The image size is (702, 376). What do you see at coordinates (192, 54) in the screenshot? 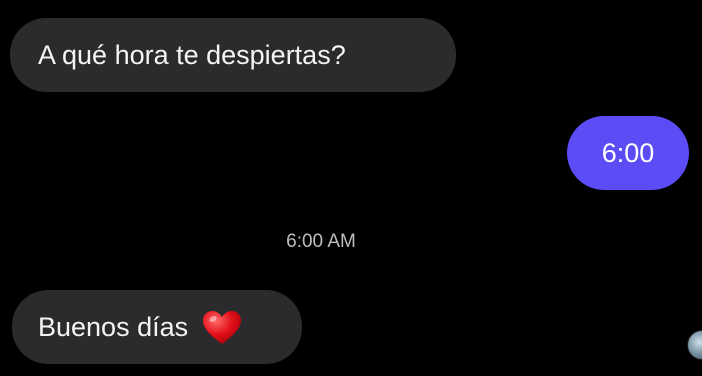
I see `message-text: A qué hora te despiertas?` at bounding box center [192, 54].